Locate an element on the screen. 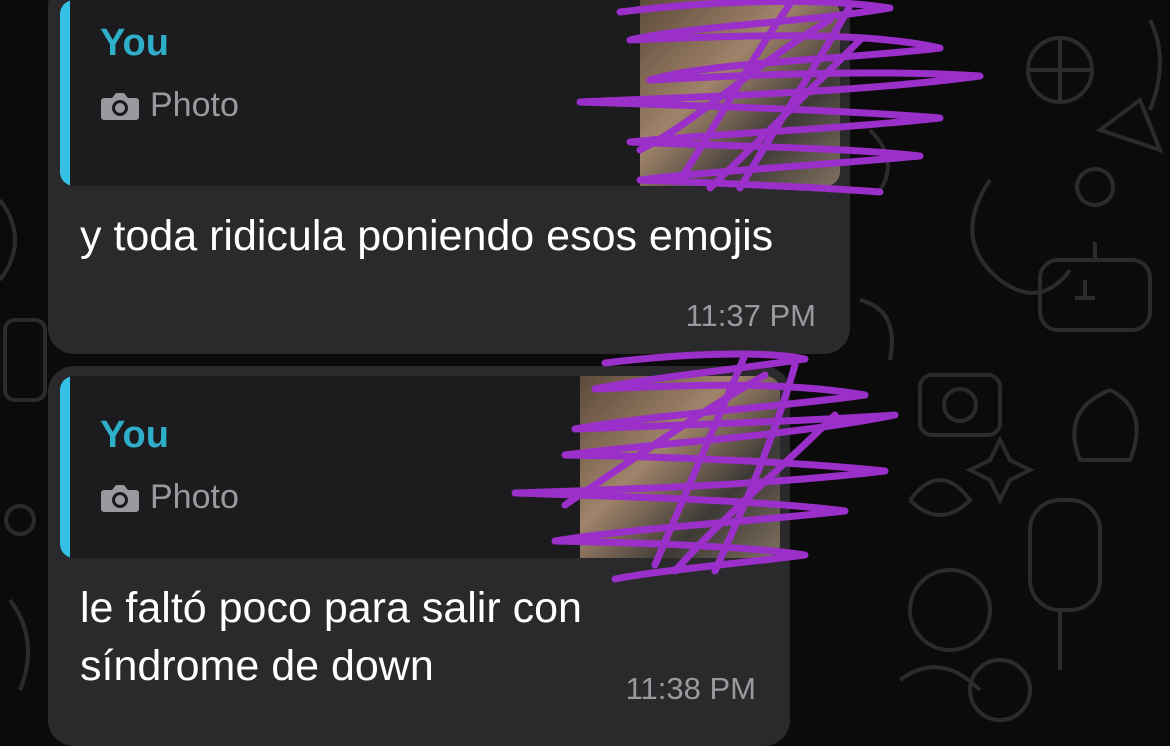  message-text: y toda ridicula poniendo esos emojis is located at coordinates (427, 236).